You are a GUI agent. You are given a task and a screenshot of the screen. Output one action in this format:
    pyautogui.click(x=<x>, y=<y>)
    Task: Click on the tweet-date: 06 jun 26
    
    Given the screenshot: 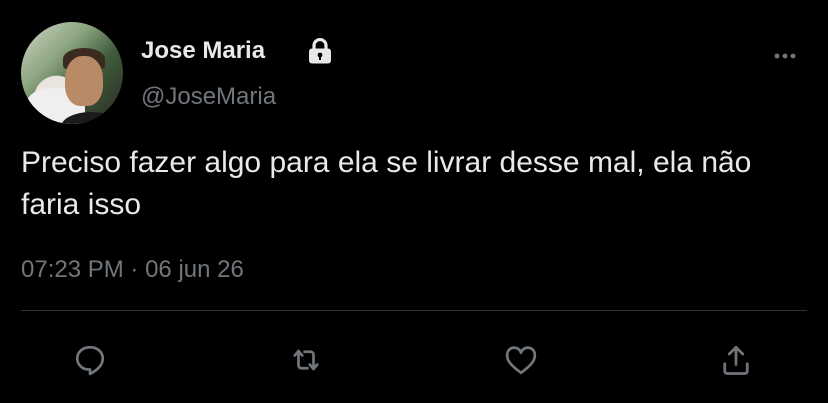 What is the action you would take?
    pyautogui.click(x=194, y=269)
    